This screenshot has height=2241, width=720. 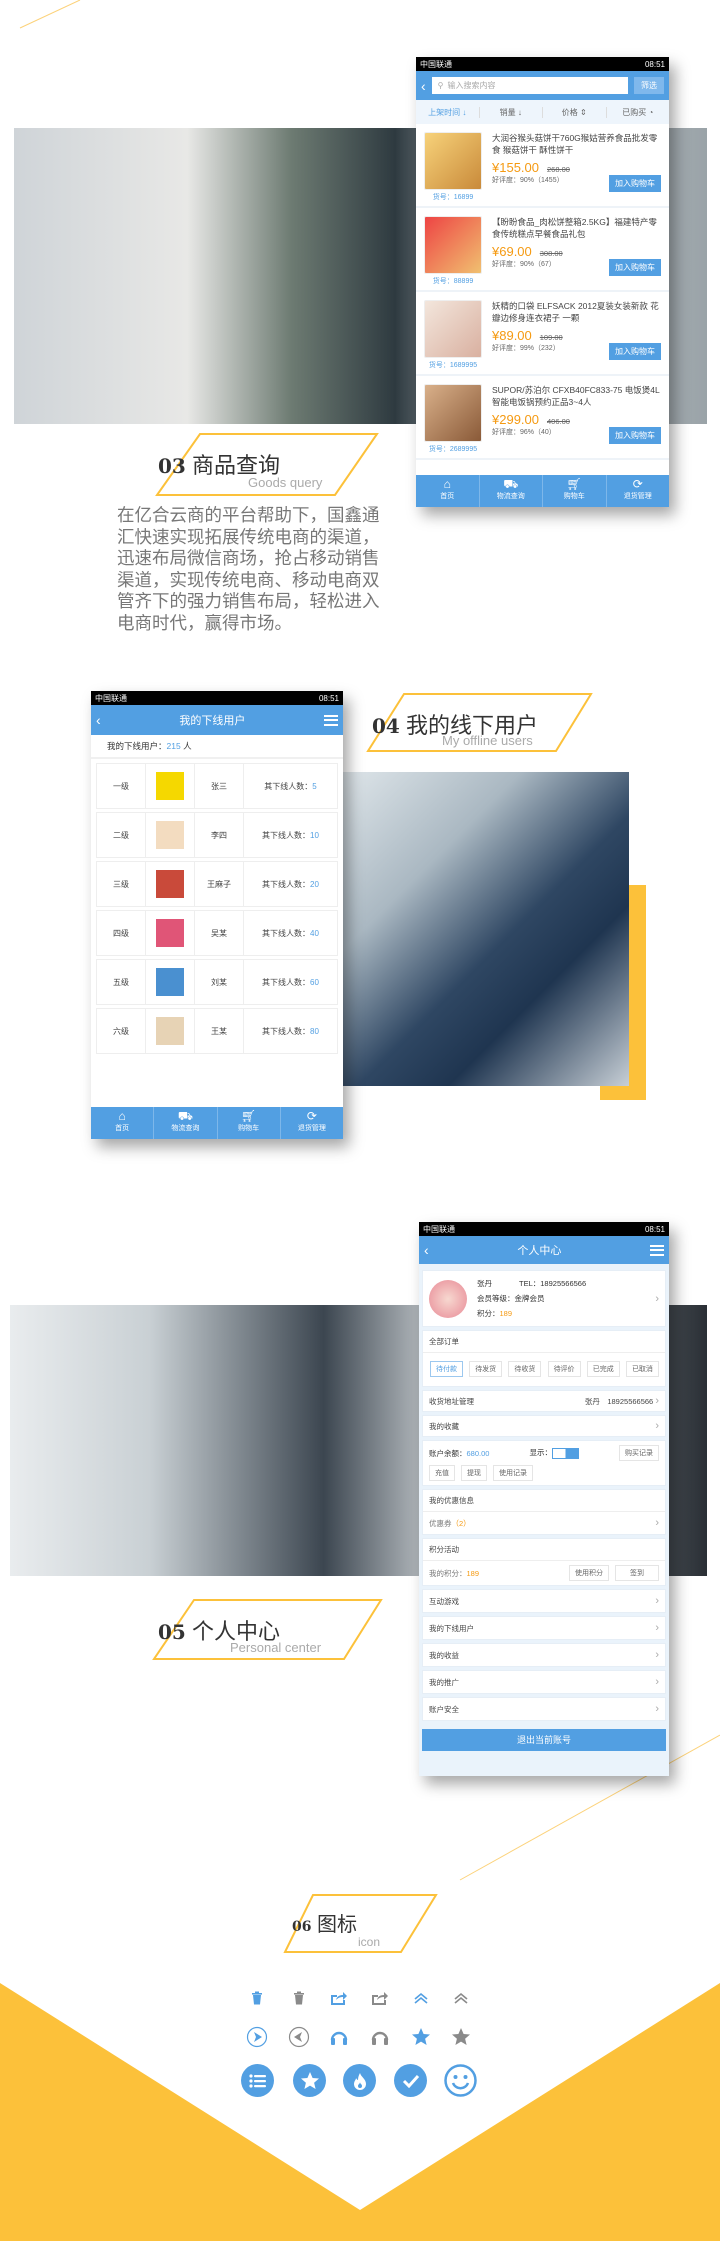 I want to click on avatar, so click(x=170, y=835).